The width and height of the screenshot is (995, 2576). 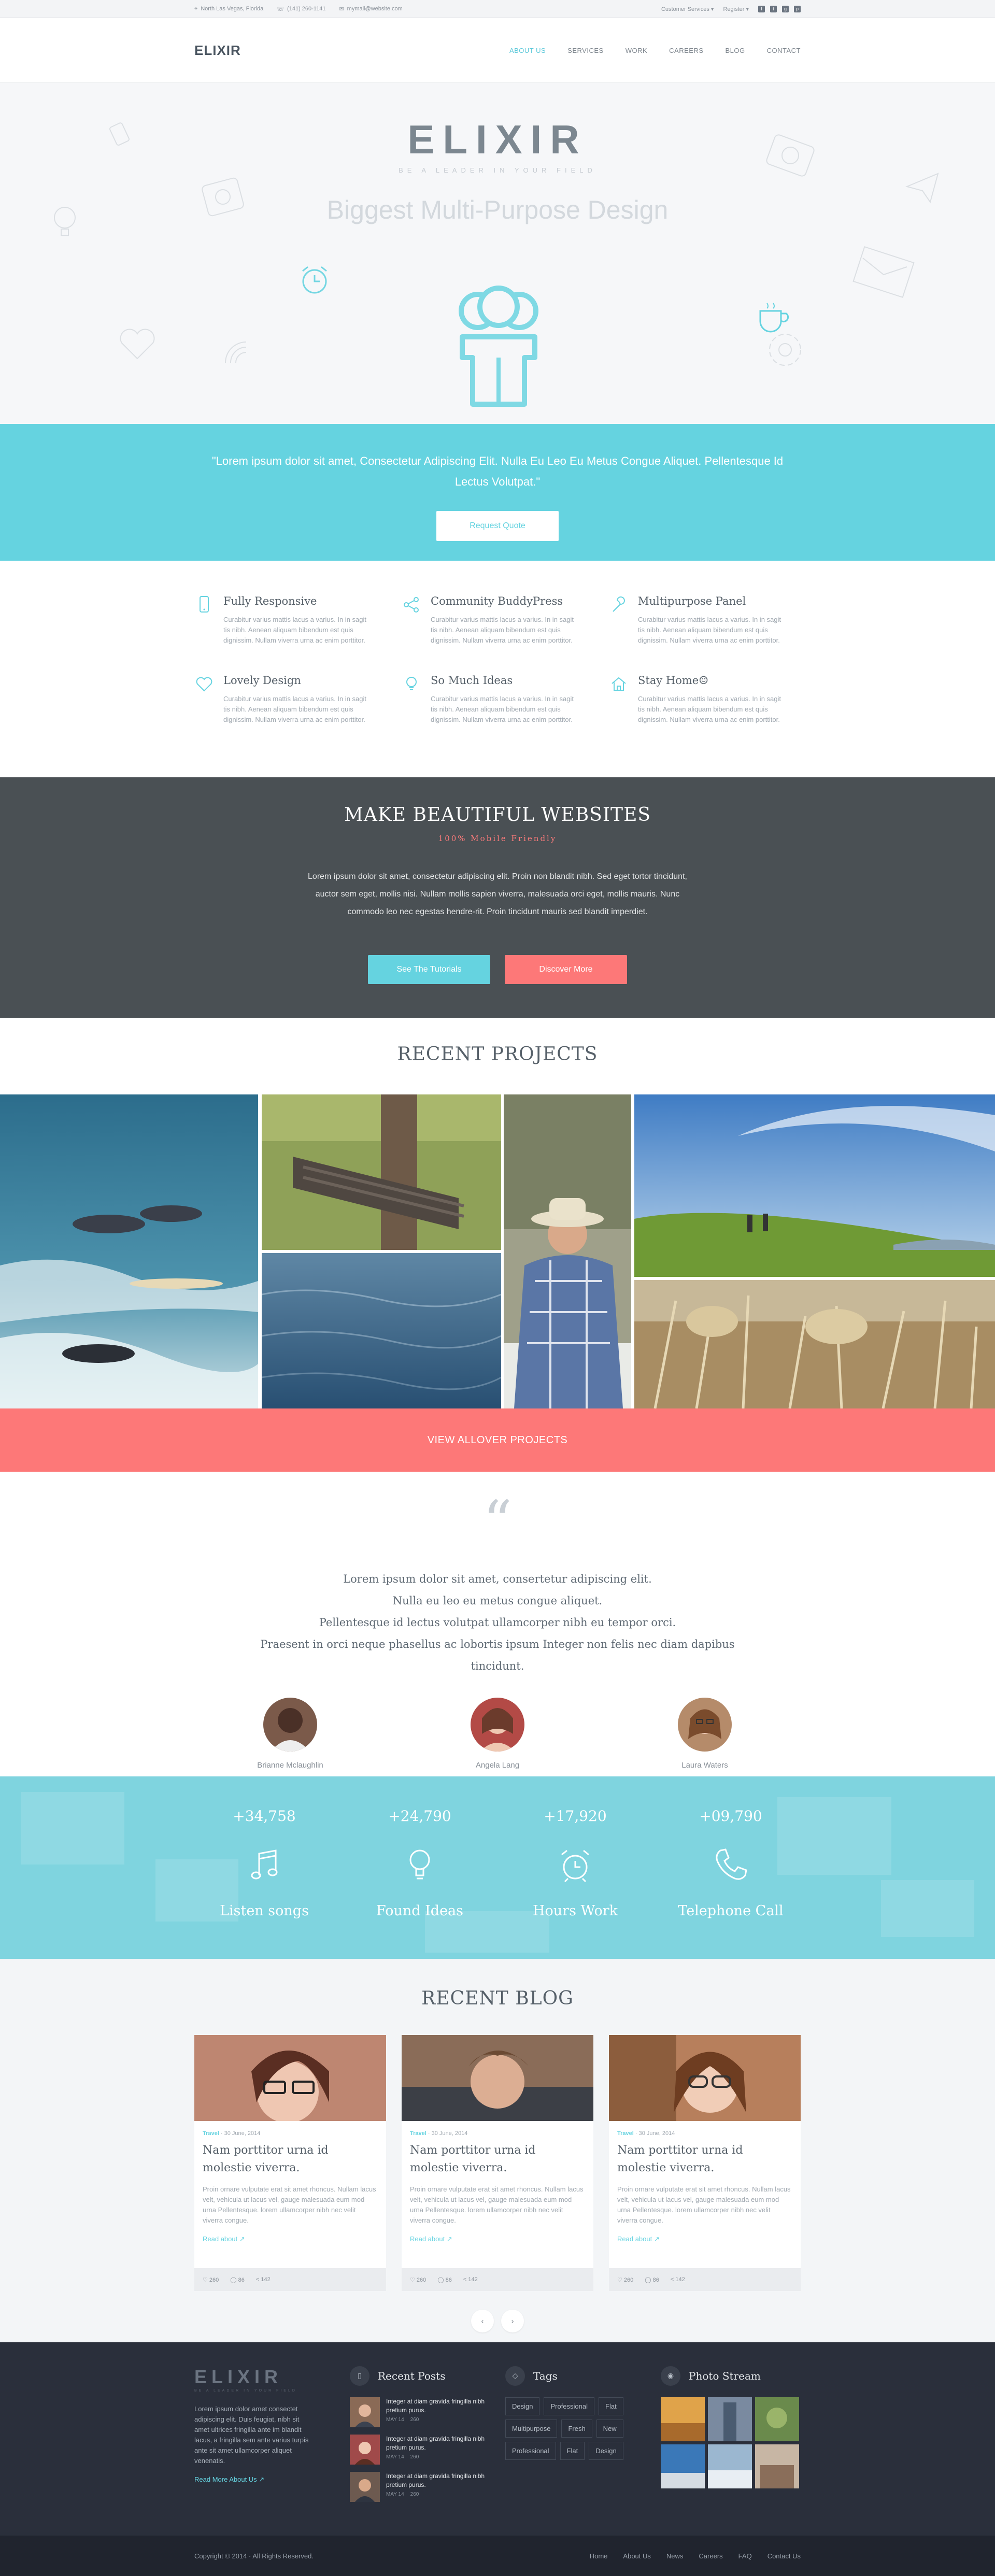 I want to click on testimonial-person: Angela Lang, so click(x=497, y=1734).